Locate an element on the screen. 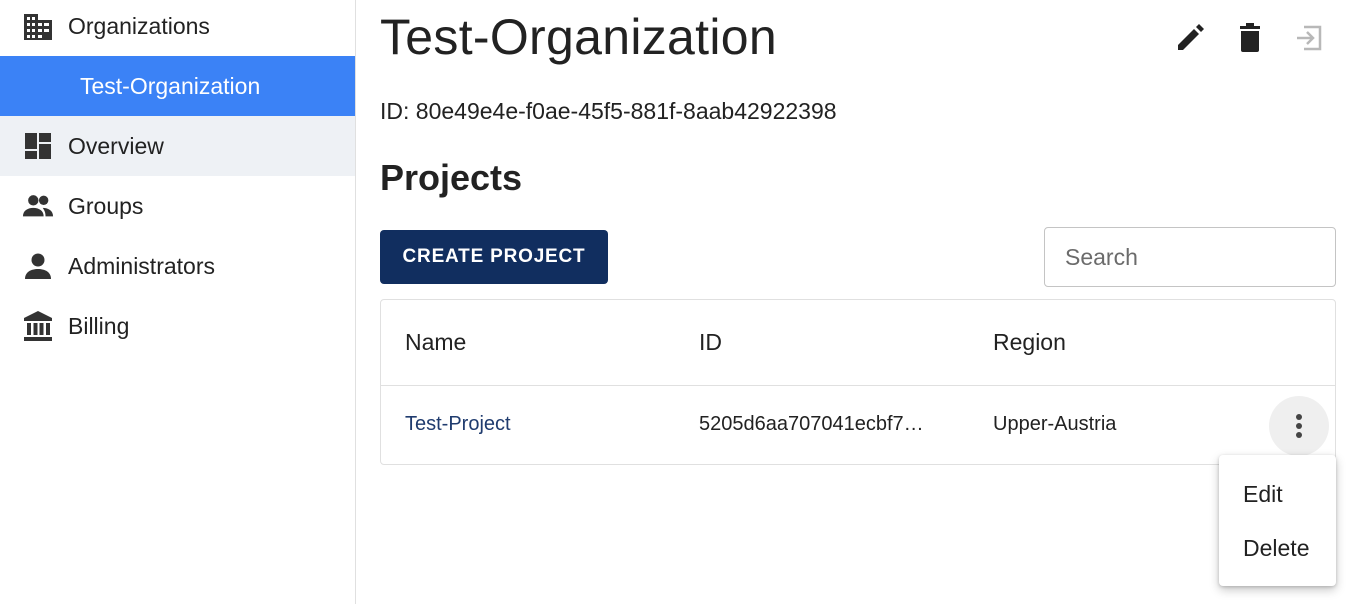  projects-title: Projects is located at coordinates (451, 177).